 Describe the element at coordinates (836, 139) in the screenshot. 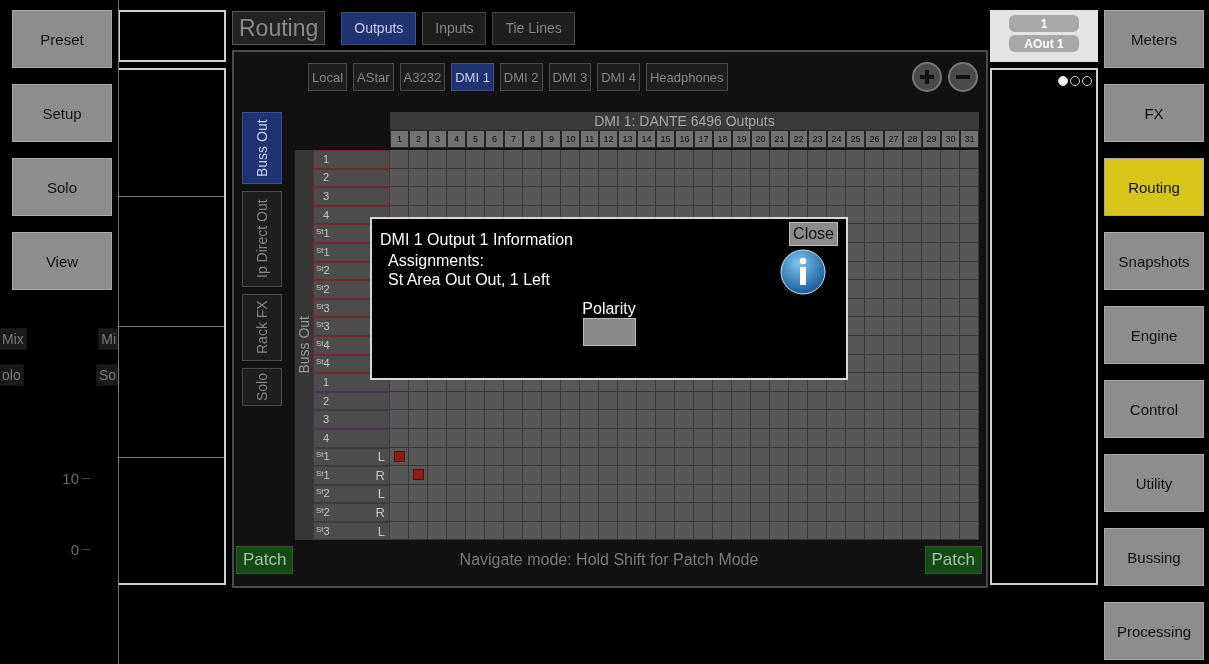

I see `column-number: 24` at that location.